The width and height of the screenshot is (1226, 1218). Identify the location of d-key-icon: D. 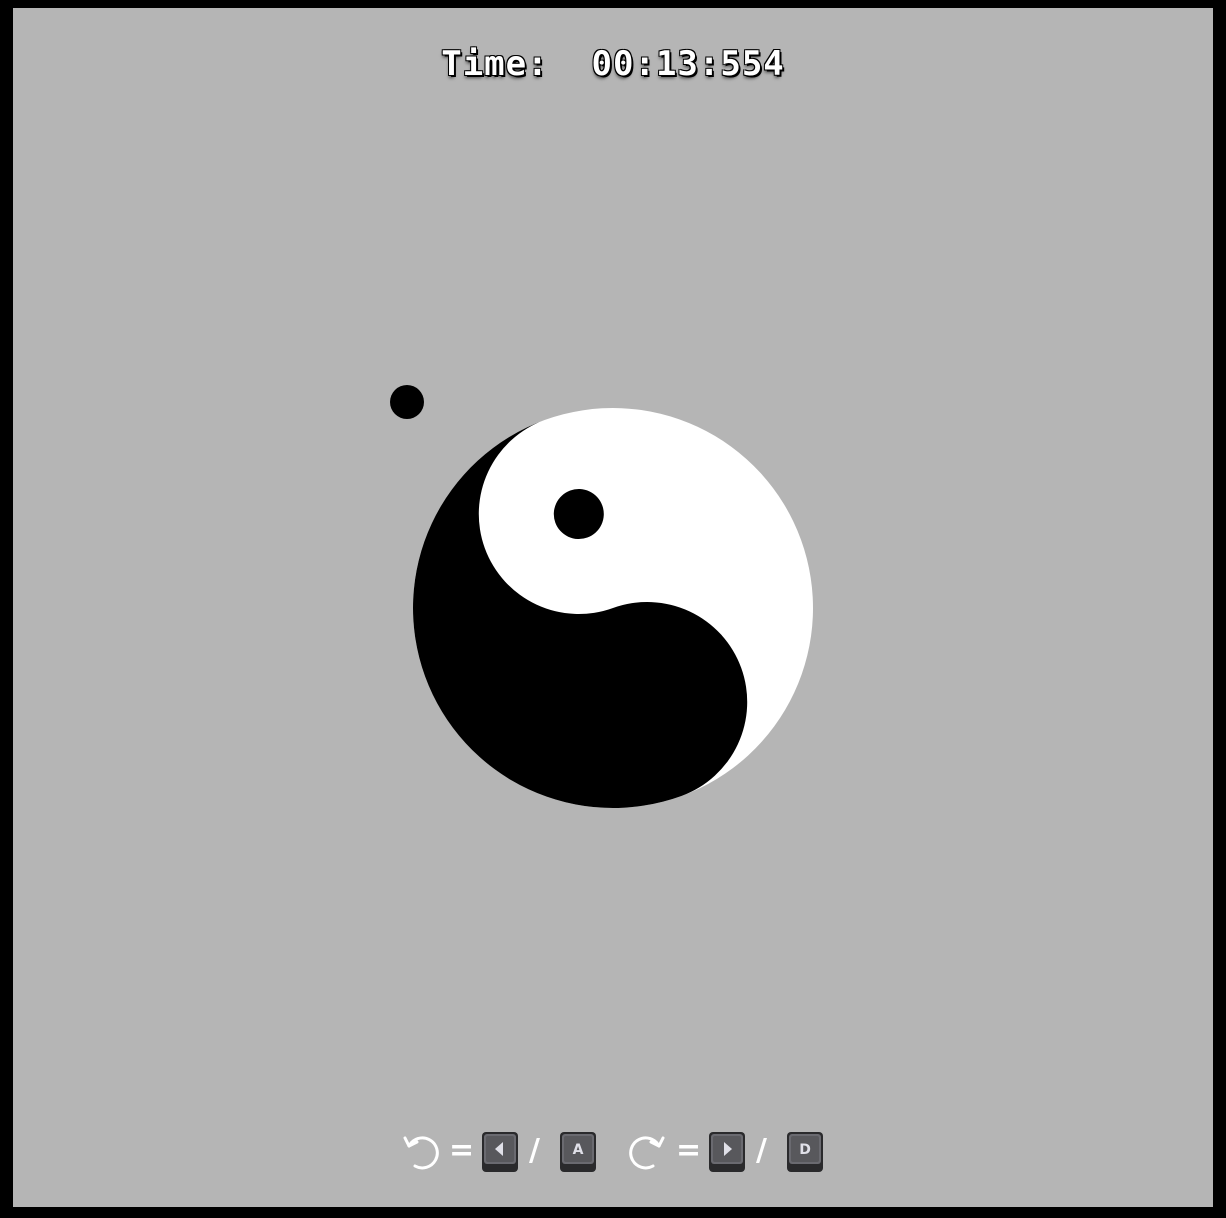
(805, 1152).